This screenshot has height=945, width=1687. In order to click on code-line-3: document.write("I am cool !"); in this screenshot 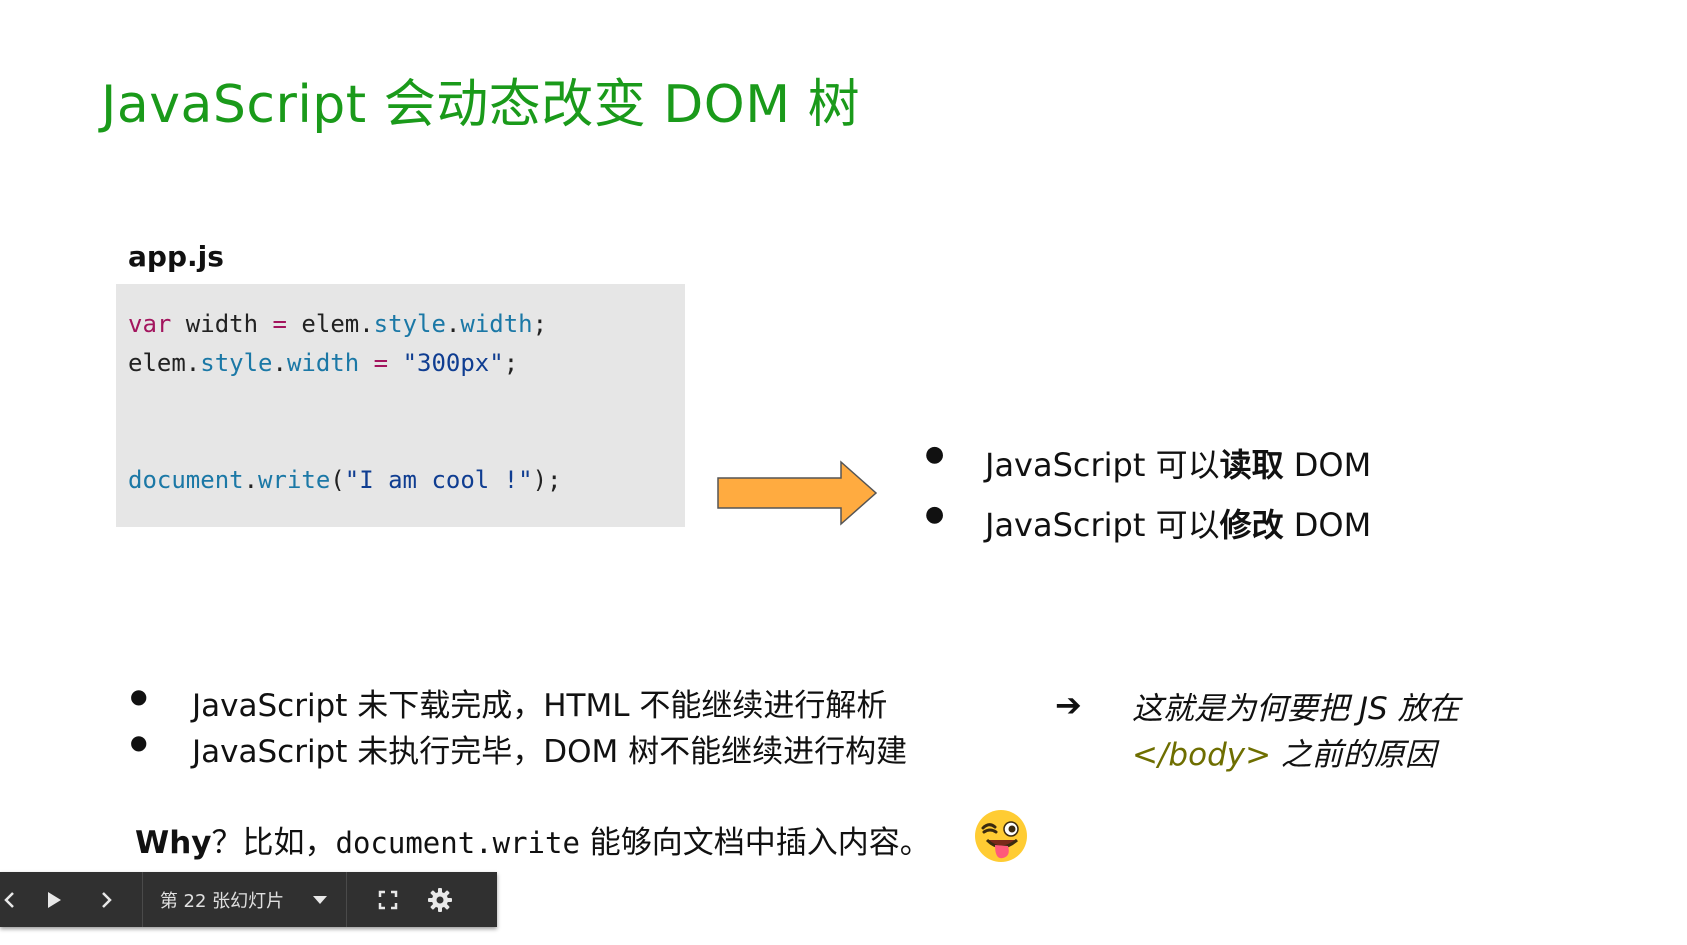, I will do `click(345, 480)`.